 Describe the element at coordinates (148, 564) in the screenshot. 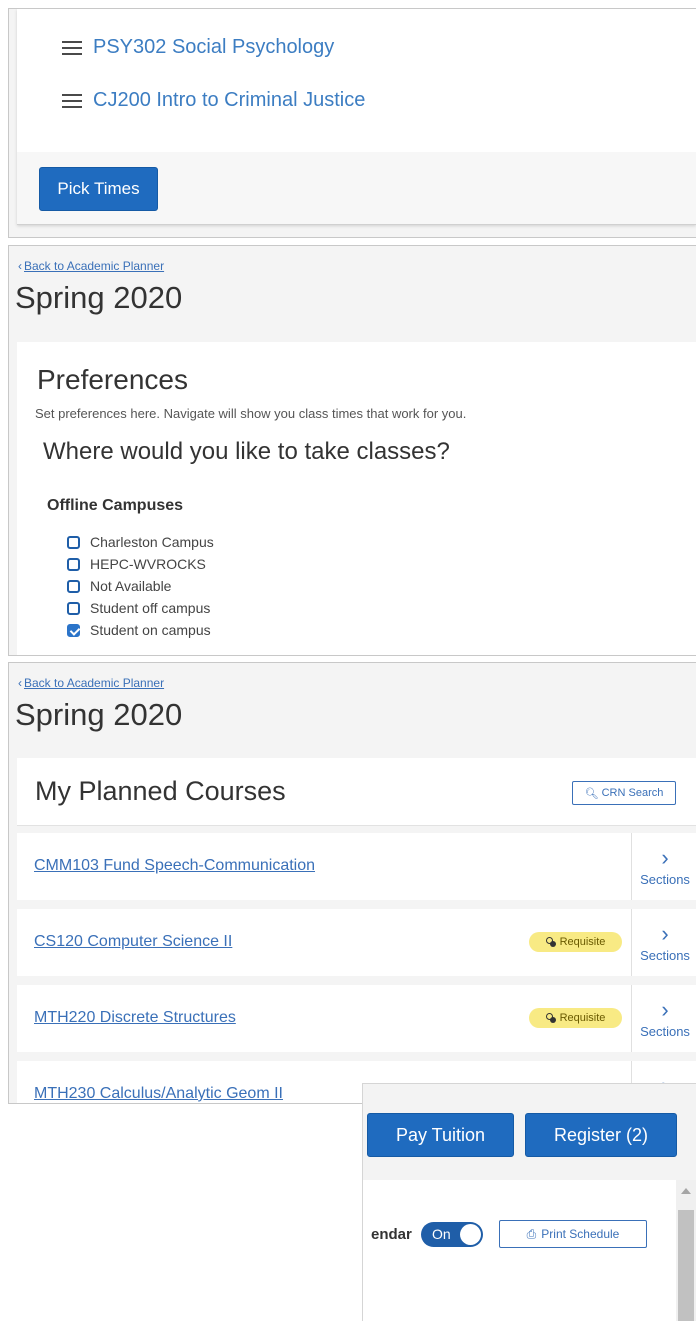

I see `campus-option-label: HEPC-WVROCKS` at that location.